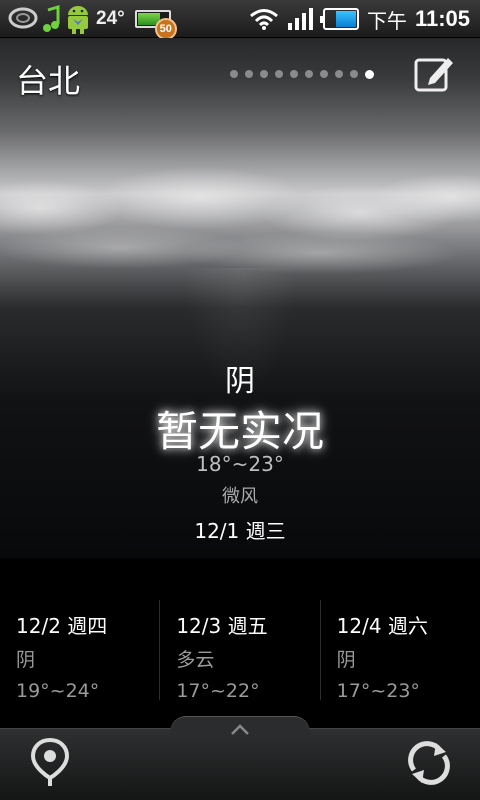  I want to click on notification-swirl-icon, so click(23, 18).